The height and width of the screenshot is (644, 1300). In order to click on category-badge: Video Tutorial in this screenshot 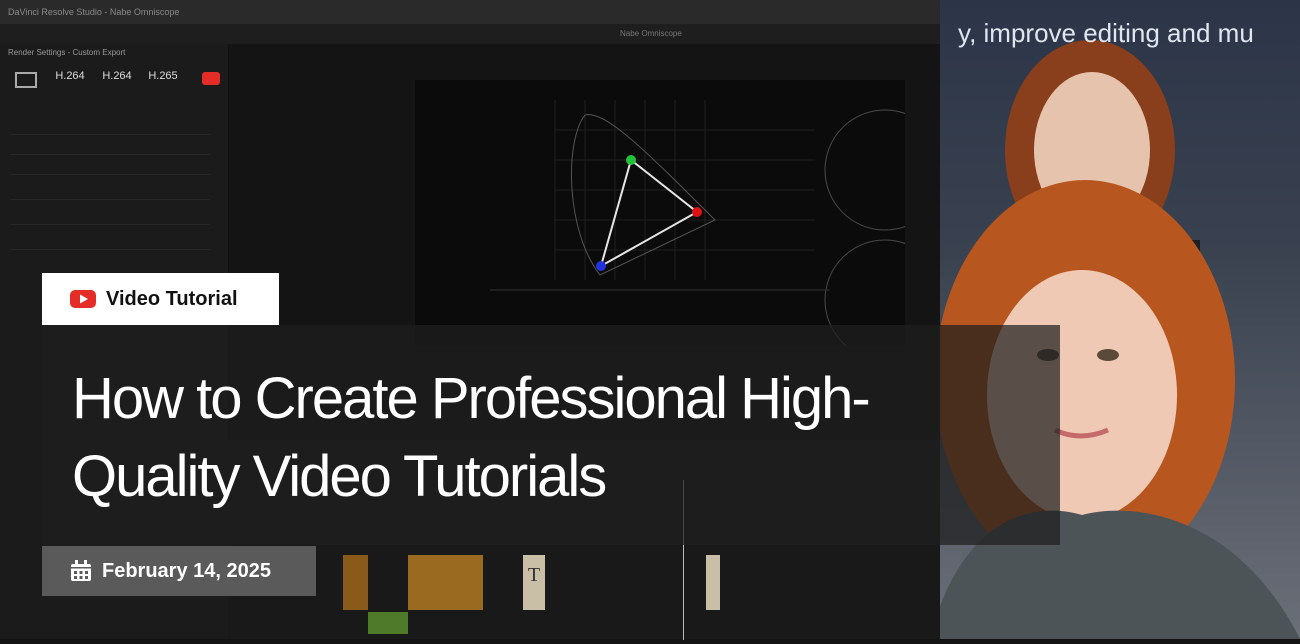, I will do `click(160, 299)`.